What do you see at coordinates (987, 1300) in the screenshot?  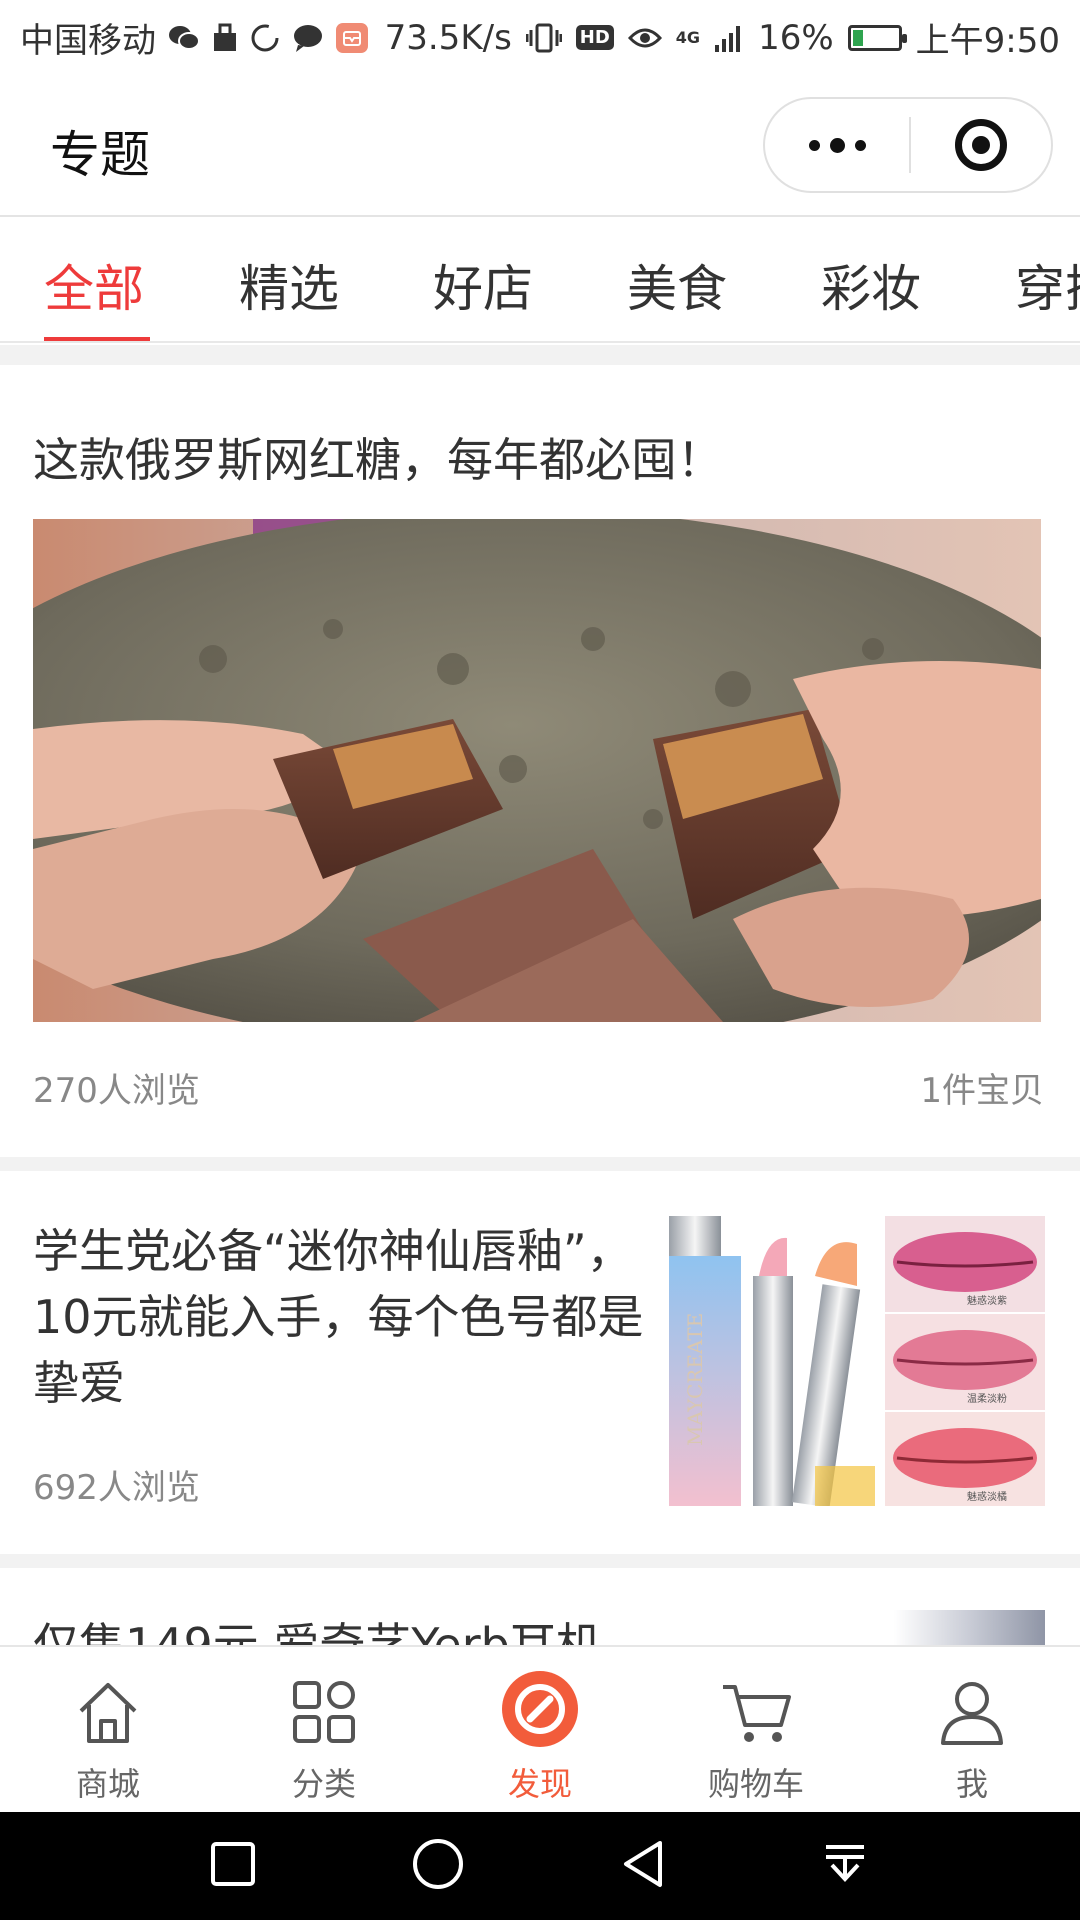 I see `shade-label: 魅惑淡紫` at bounding box center [987, 1300].